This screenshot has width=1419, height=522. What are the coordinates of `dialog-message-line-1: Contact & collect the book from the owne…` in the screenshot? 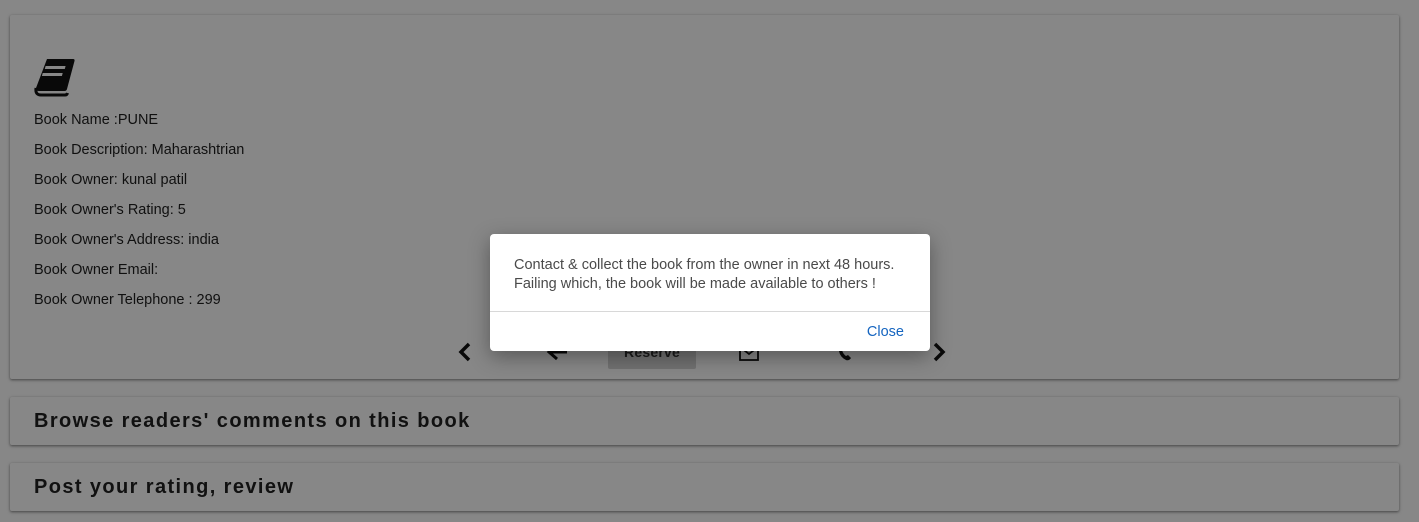 It's located at (704, 265).